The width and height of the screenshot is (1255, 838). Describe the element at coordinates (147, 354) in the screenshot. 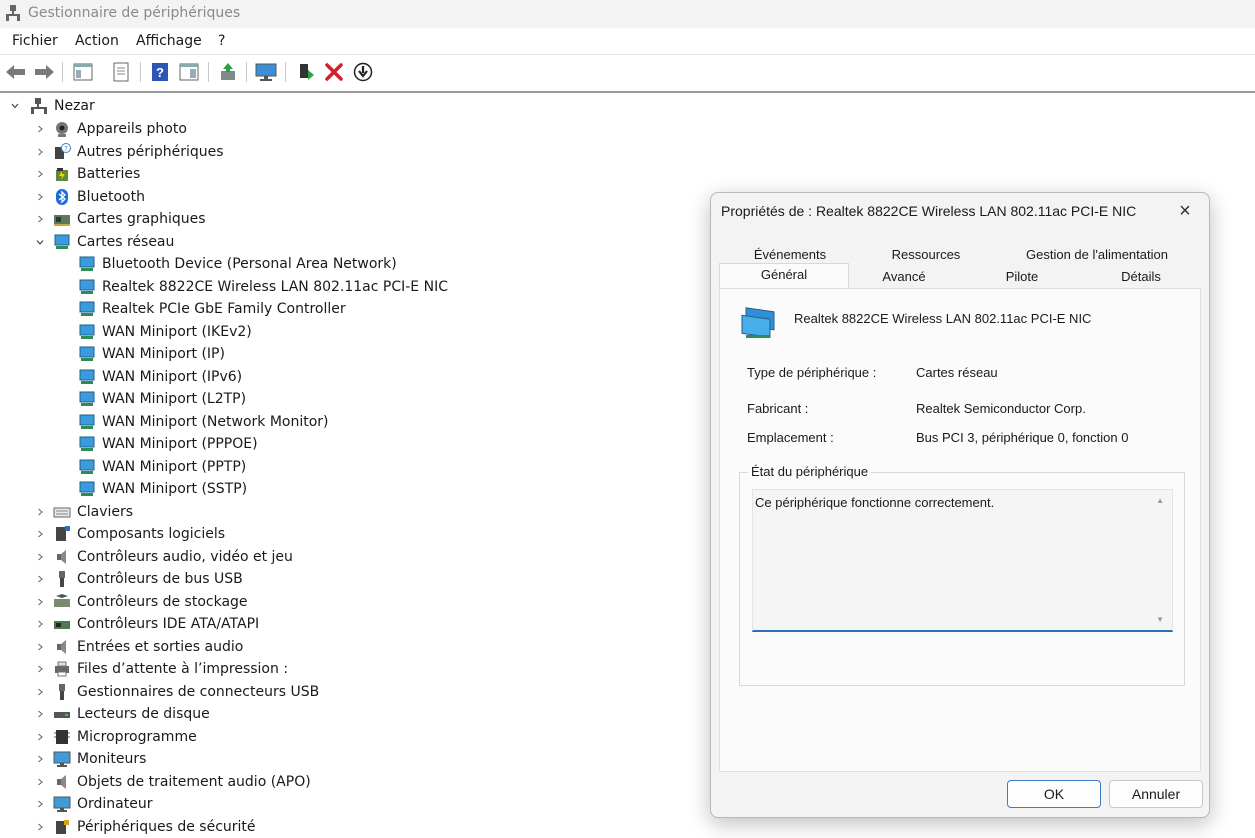

I see `tree-device: WAN Miniport (IP)` at that location.